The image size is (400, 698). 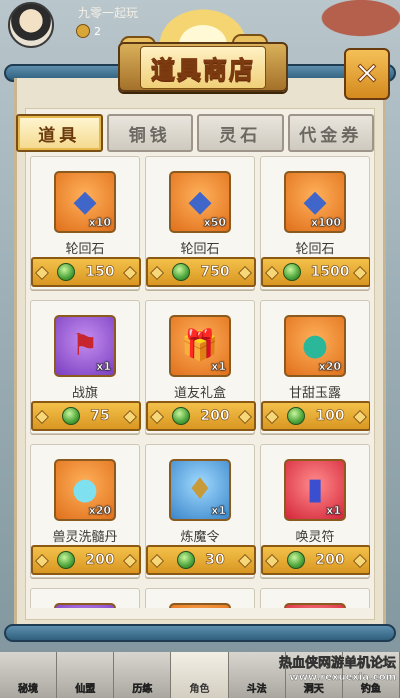 What do you see at coordinates (195, 133) in the screenshot?
I see `shop-tabs: 道具 铜钱 灵石 代金券` at bounding box center [195, 133].